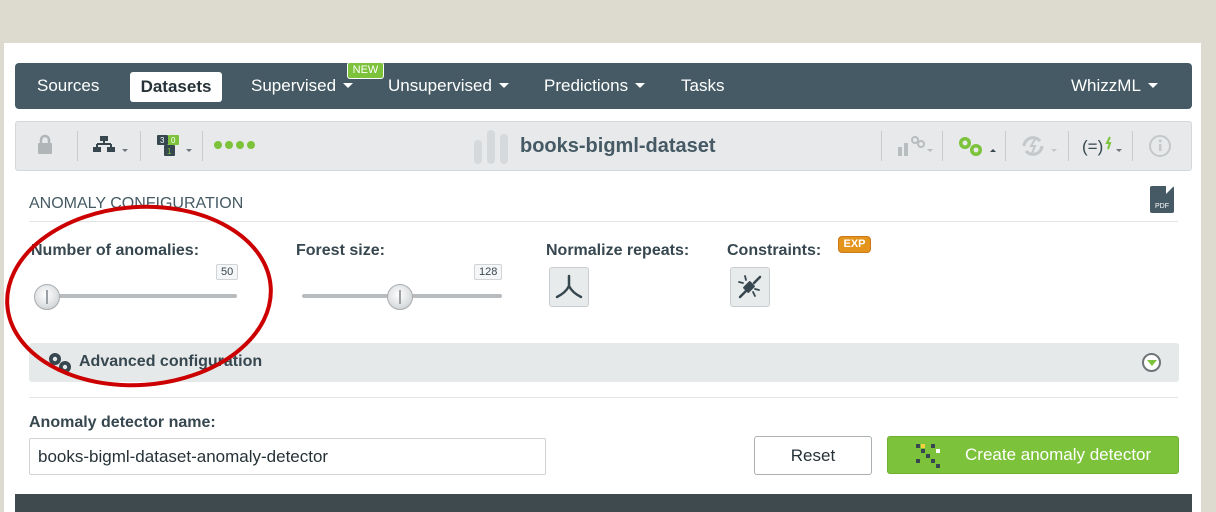  Describe the element at coordinates (162, 140) in the screenshot. I see `svg-text: 3` at that location.